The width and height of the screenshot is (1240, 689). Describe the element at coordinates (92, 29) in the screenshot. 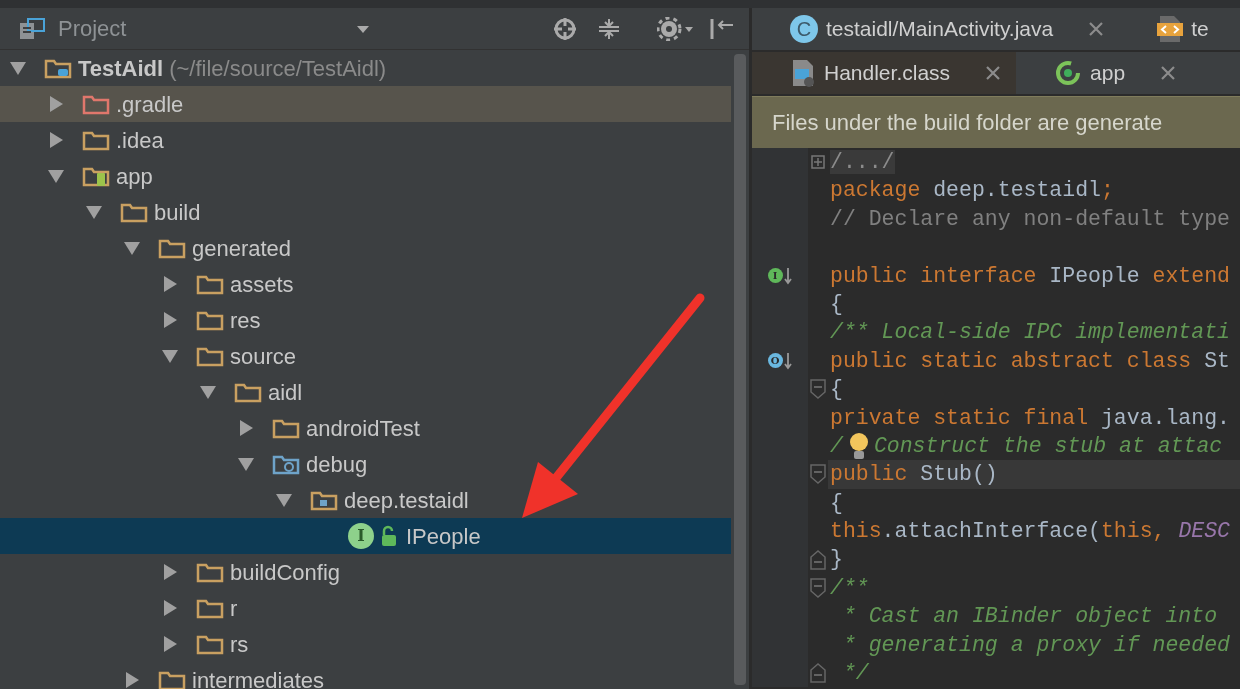

I see `panel-title: Project` at that location.